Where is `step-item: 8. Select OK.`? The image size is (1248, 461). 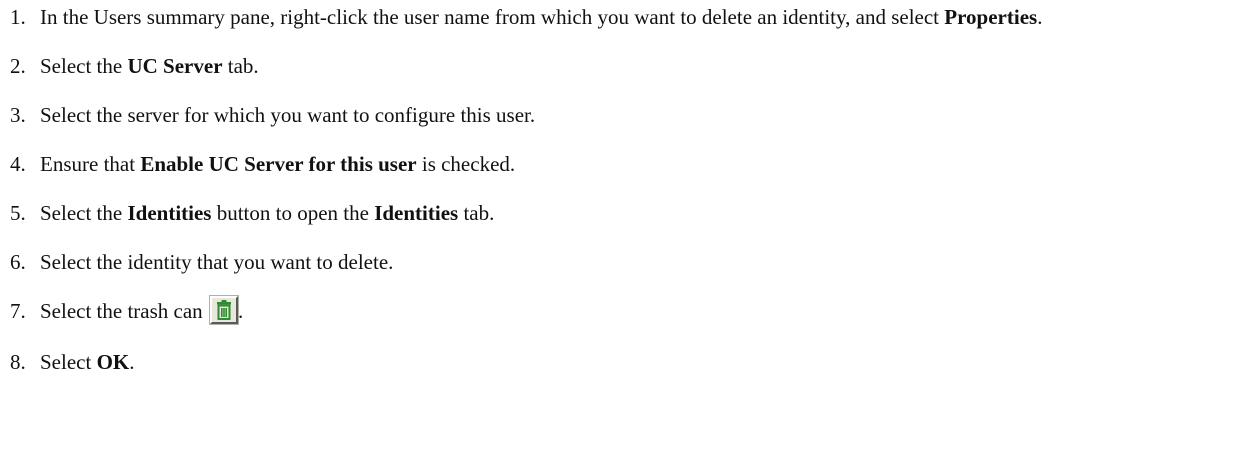
step-item: 8. Select OK. is located at coordinates (626, 362).